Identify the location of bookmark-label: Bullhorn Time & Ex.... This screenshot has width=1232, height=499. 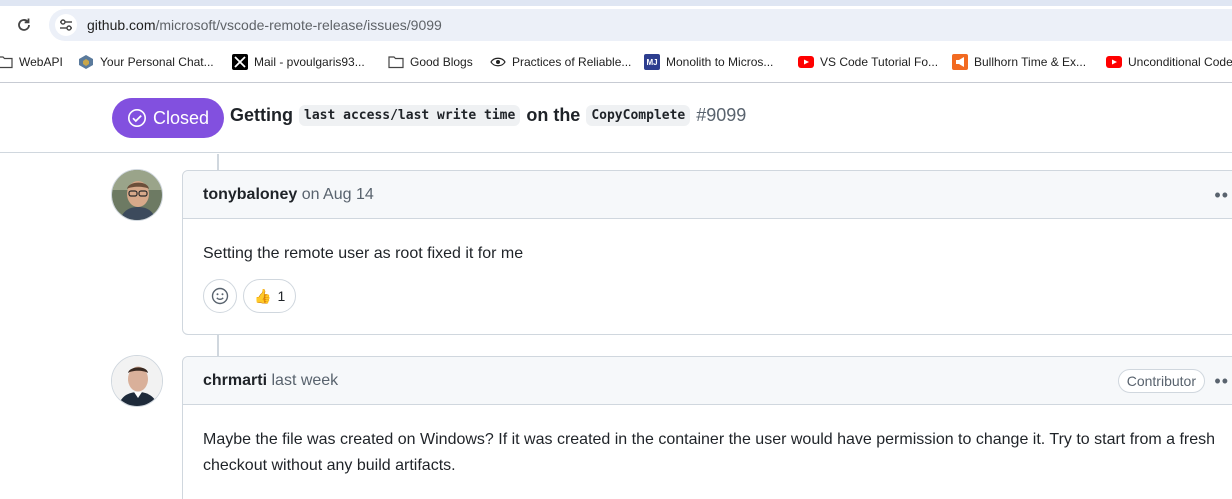
(1030, 62).